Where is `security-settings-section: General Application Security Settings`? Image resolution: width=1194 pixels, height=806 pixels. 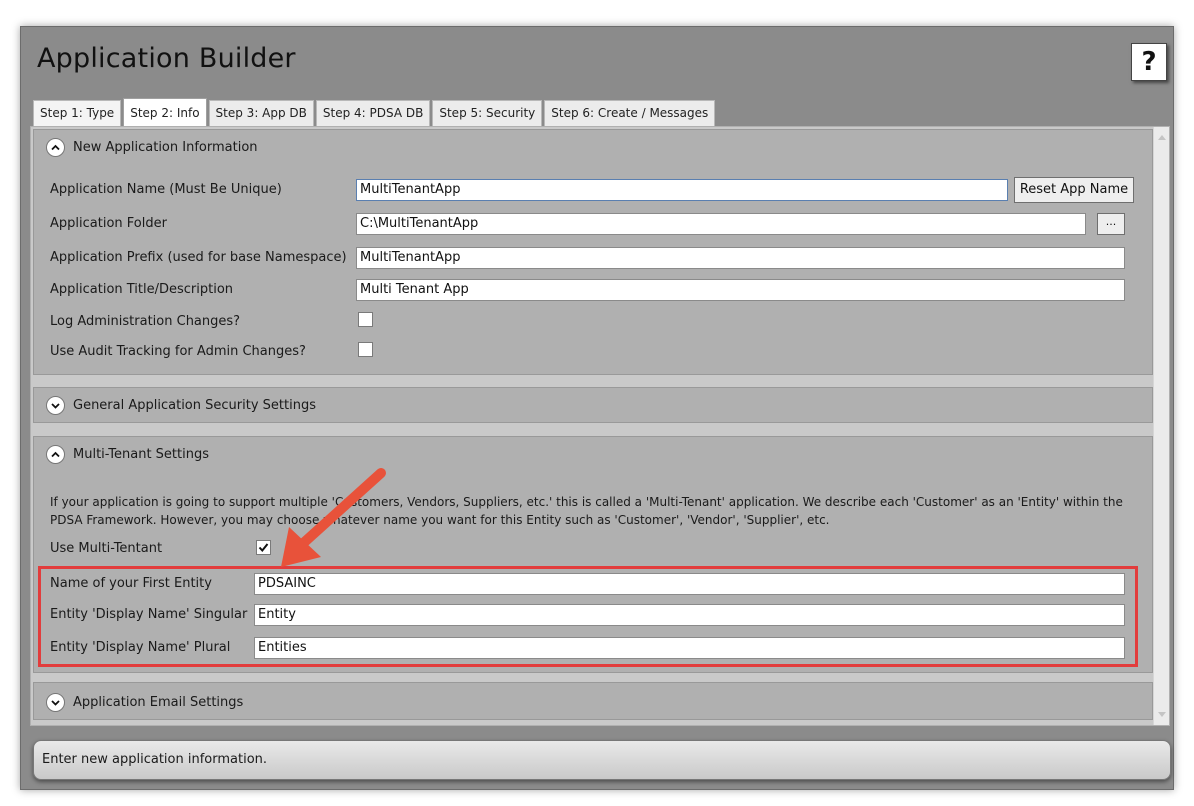
security-settings-section: General Application Security Settings is located at coordinates (593, 405).